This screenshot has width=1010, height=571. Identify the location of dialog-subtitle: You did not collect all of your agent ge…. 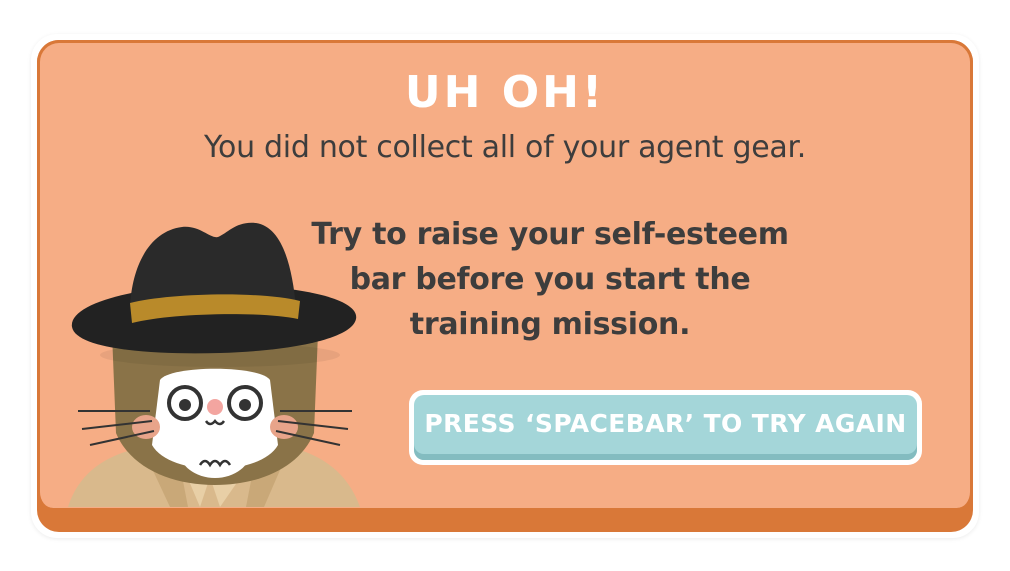
(505, 147).